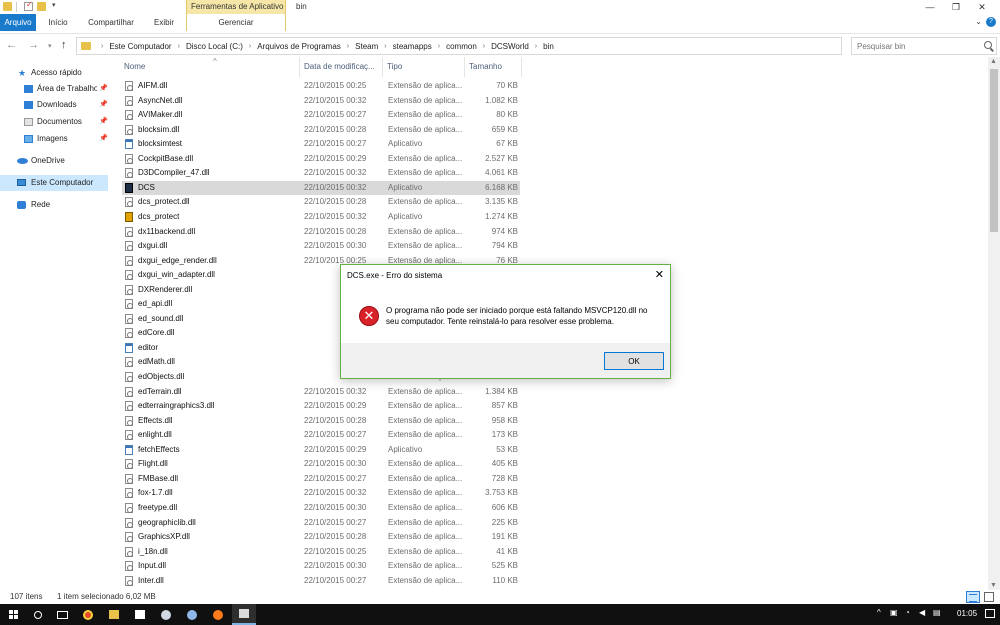  Describe the element at coordinates (493, 67) in the screenshot. I see `column-header-size: Tamanho` at that location.